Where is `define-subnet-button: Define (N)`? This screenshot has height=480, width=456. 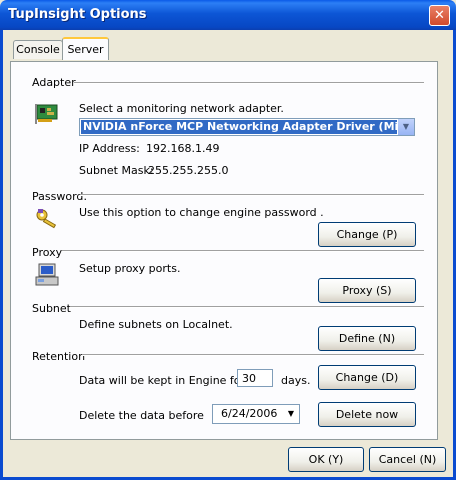
define-subnet-button: Define (N) is located at coordinates (367, 338).